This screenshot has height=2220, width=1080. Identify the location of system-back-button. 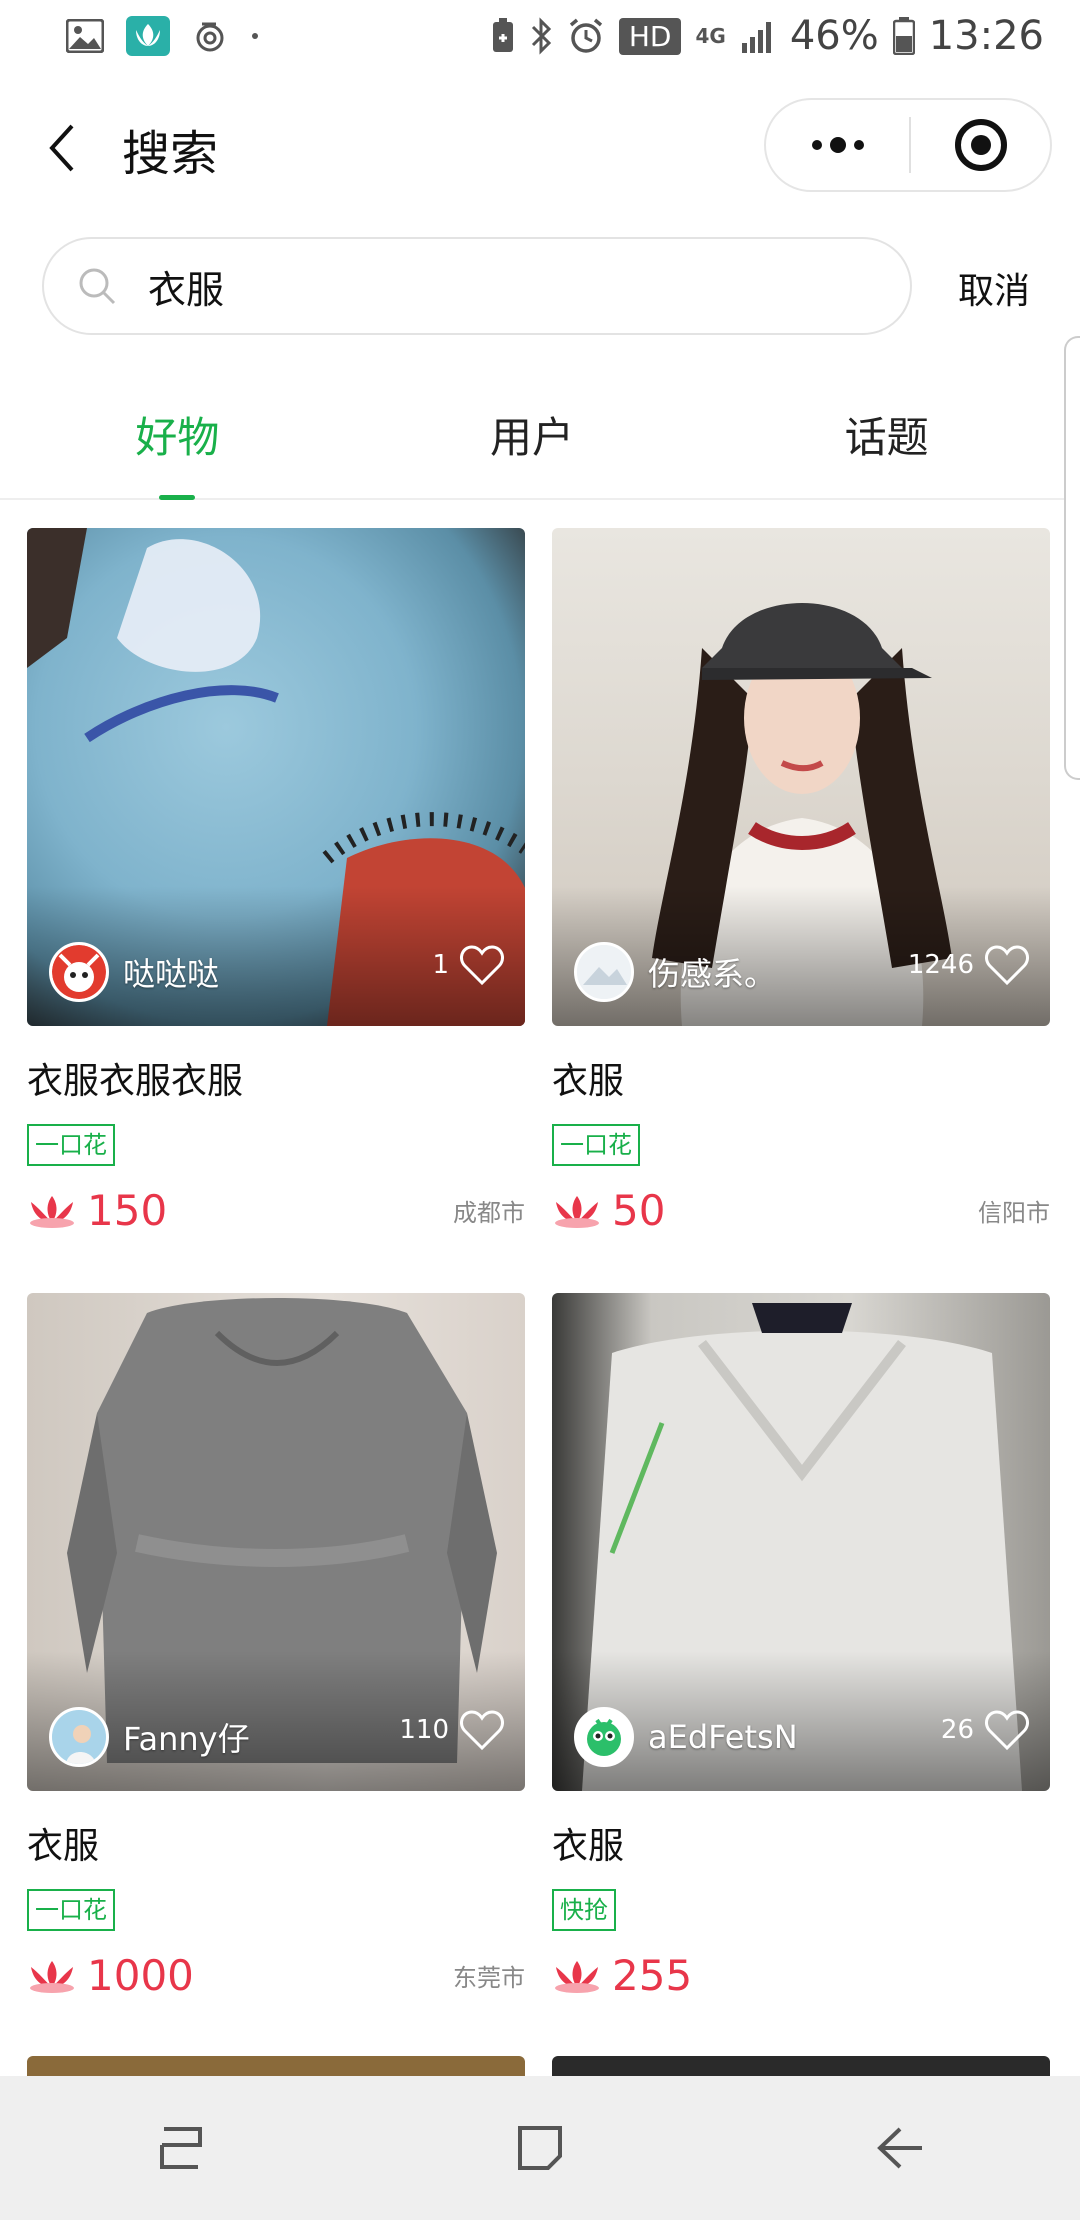
(900, 2148).